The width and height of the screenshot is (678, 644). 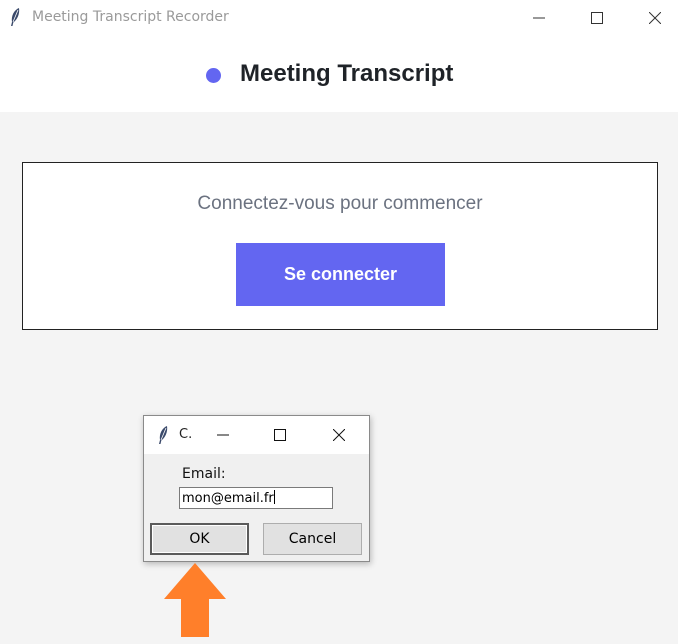 What do you see at coordinates (274, 497) in the screenshot?
I see `text-caret` at bounding box center [274, 497].